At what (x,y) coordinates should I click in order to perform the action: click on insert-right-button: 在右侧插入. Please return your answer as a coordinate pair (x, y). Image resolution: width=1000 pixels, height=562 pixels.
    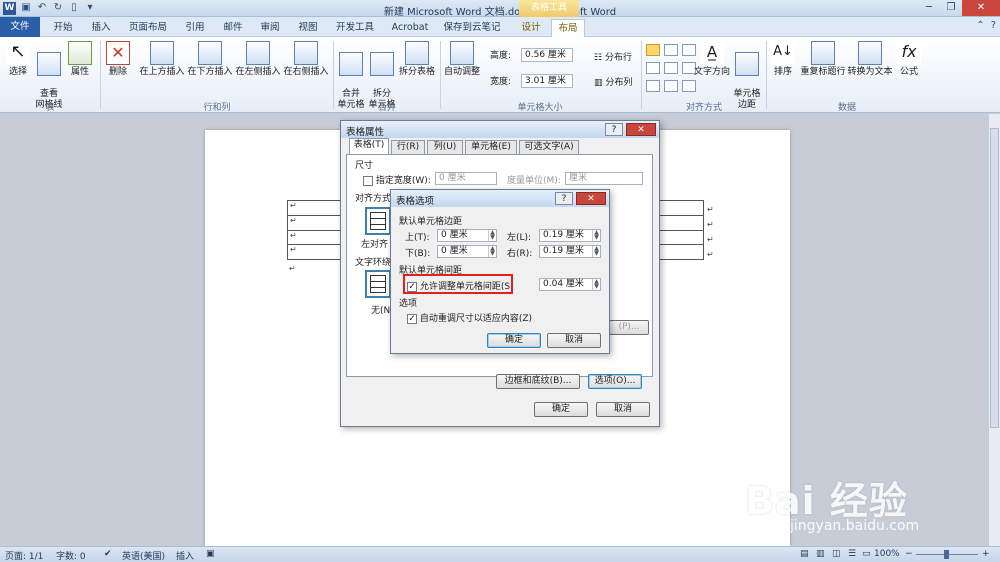
    Looking at the image, I should click on (306, 59).